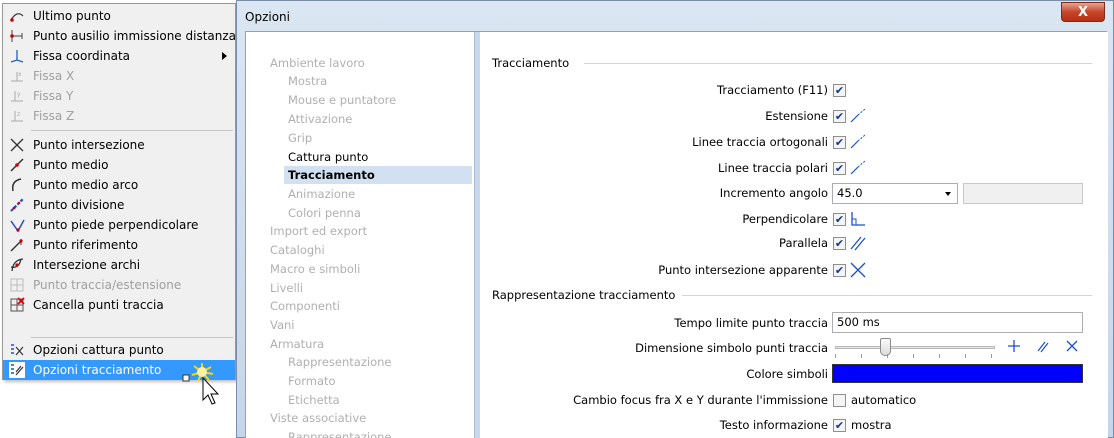 This screenshot has height=438, width=1114. I want to click on tree-item-grip: Grip, so click(300, 138).